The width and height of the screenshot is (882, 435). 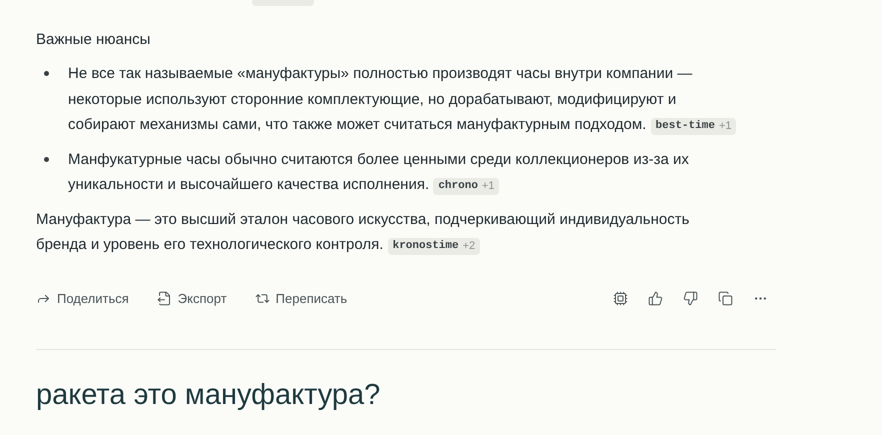 I want to click on chip-icon, so click(x=620, y=298).